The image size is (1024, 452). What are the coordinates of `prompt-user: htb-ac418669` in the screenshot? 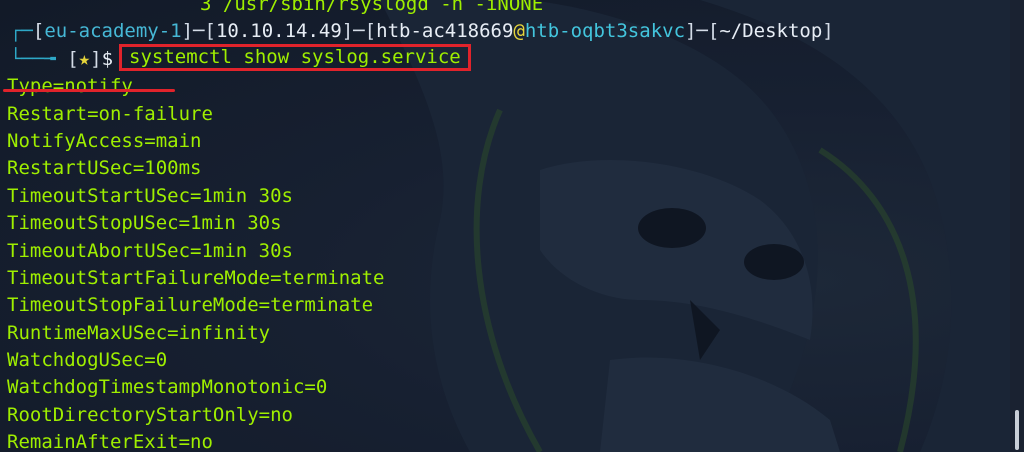 It's located at (445, 31).